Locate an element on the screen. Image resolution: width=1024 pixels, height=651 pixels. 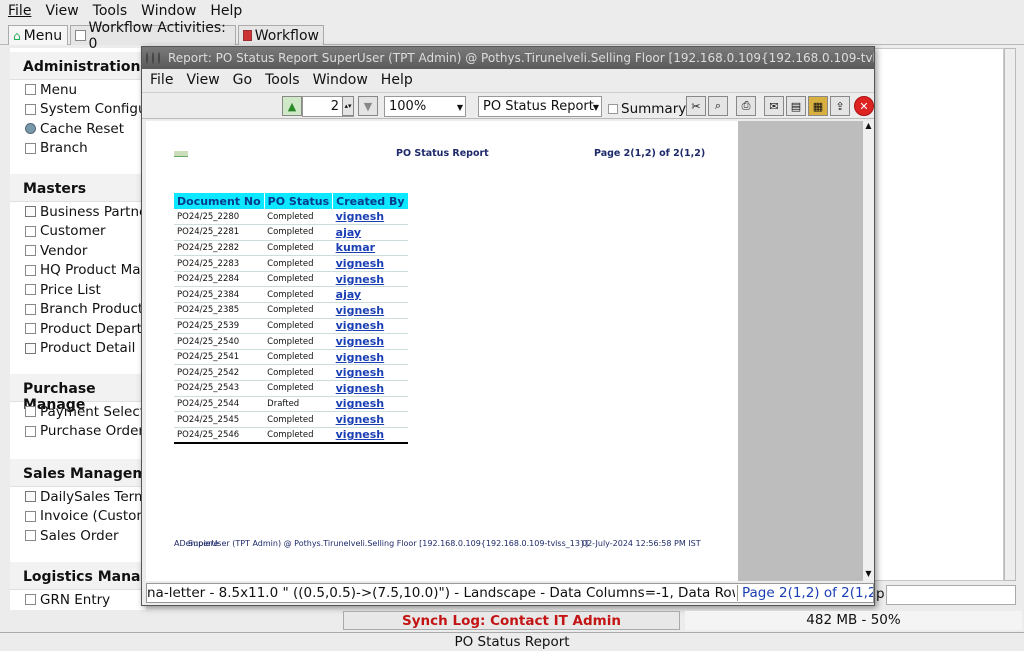
section-logistics: Logistics Manage GRN Entry is located at coordinates (78, 586).